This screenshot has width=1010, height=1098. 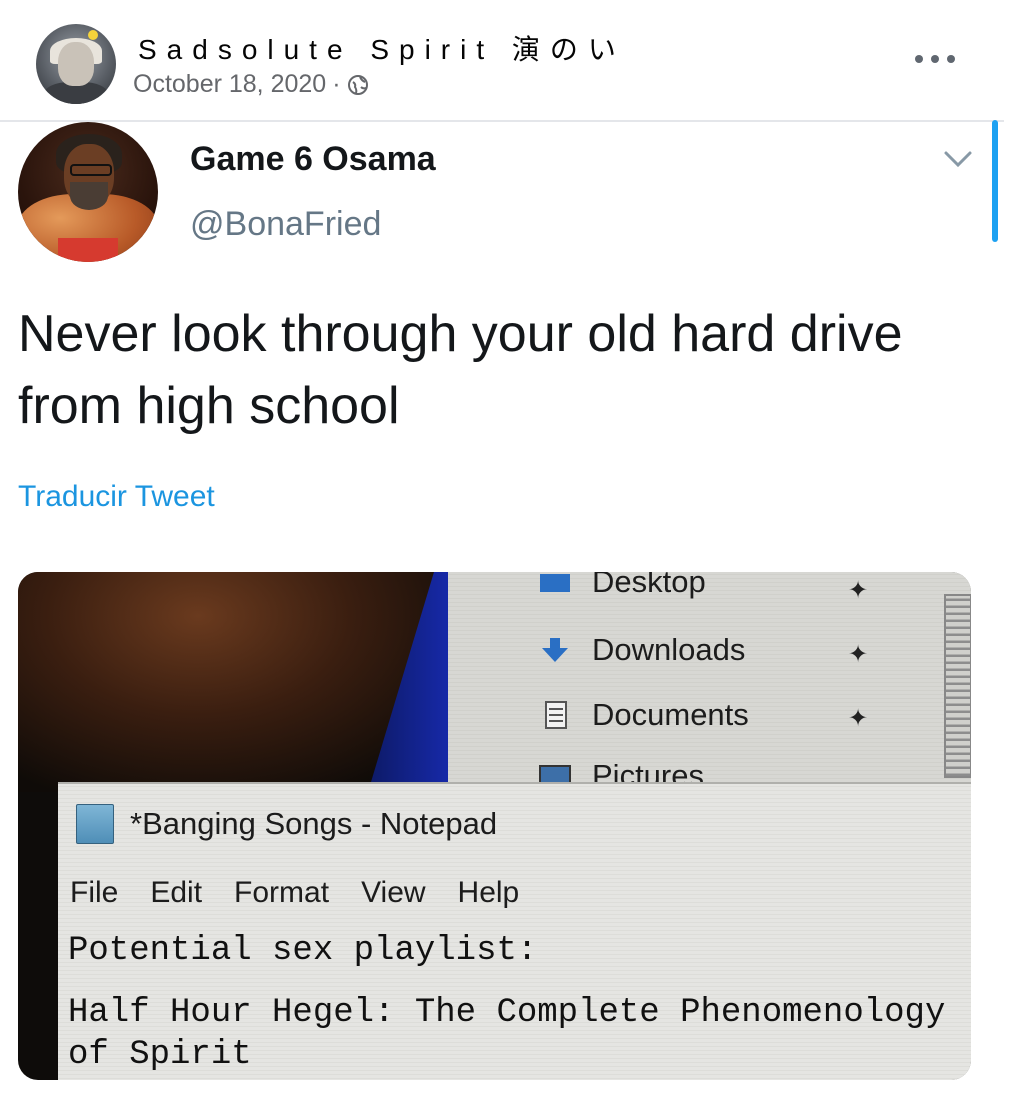 I want to click on avatar-face, so click(x=76, y=64).